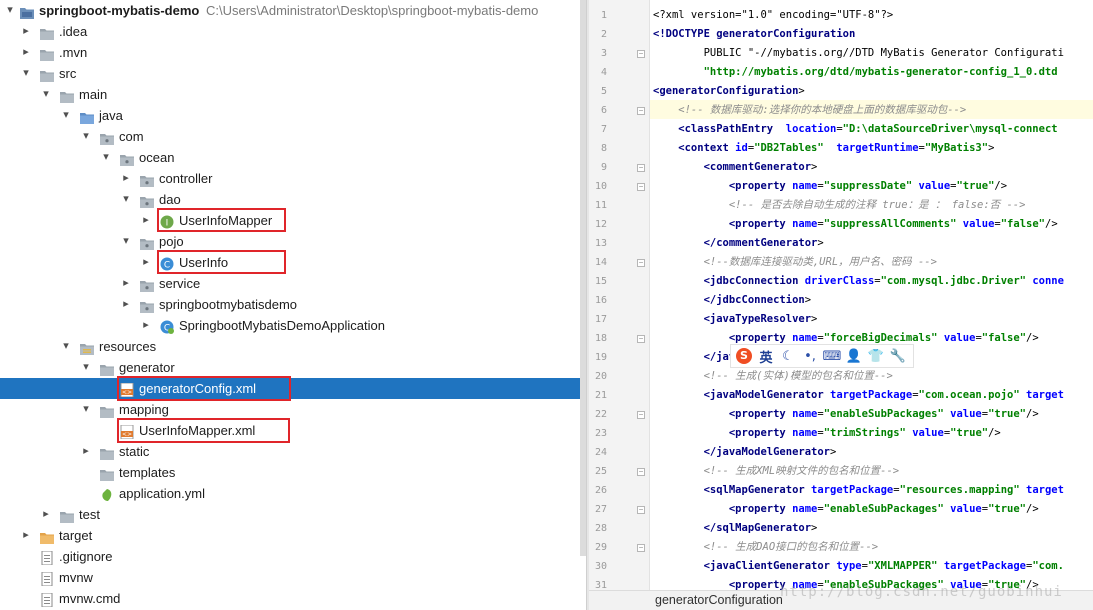 The image size is (1093, 610). I want to click on code-line: <!DOCTYPE generatorConfiguration, so click(754, 34).